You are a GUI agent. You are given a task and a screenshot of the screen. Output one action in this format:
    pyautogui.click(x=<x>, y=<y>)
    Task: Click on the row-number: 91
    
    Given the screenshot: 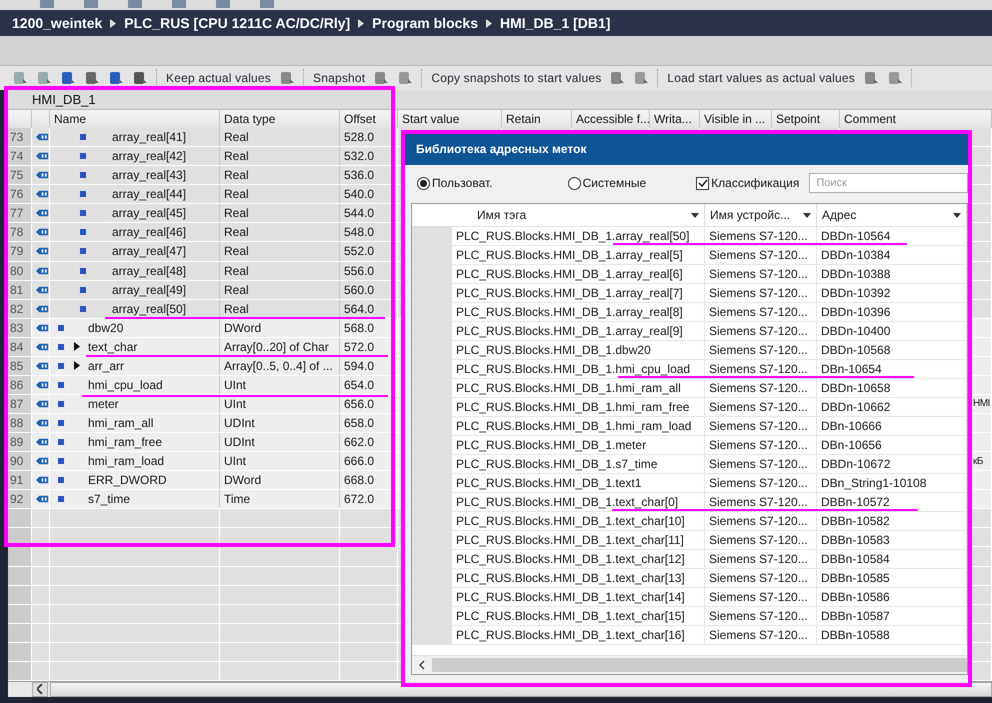 What is the action you would take?
    pyautogui.click(x=20, y=480)
    